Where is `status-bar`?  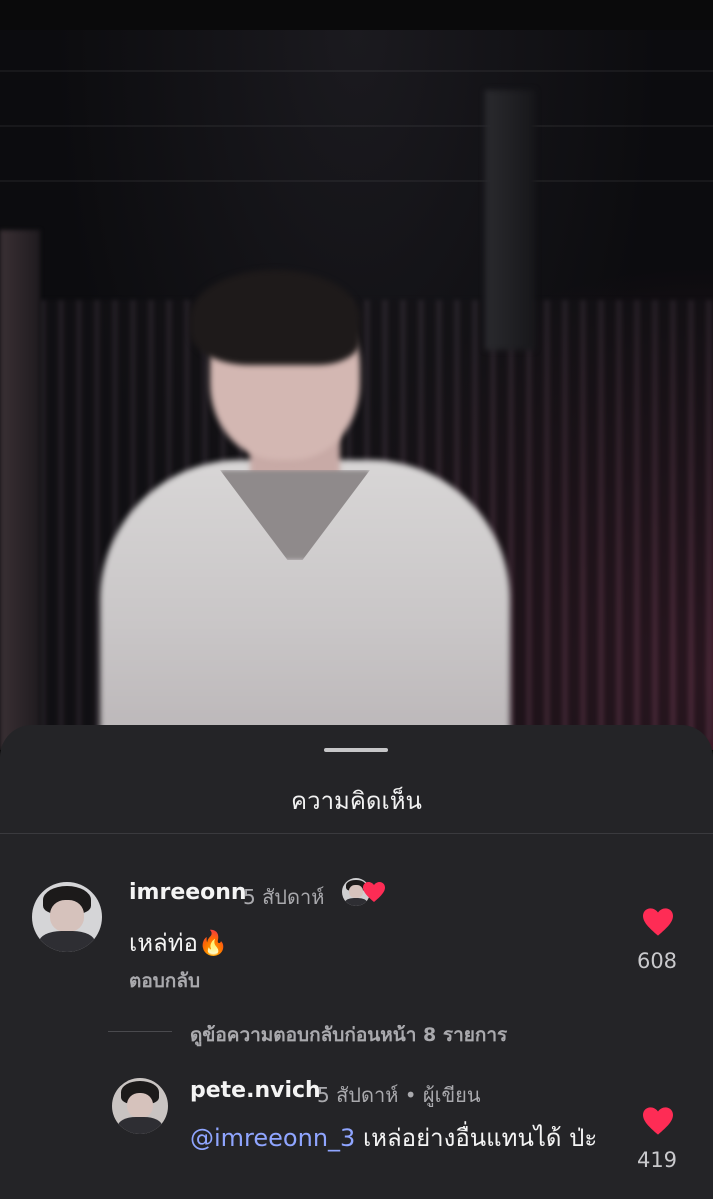
status-bar is located at coordinates (356, 15).